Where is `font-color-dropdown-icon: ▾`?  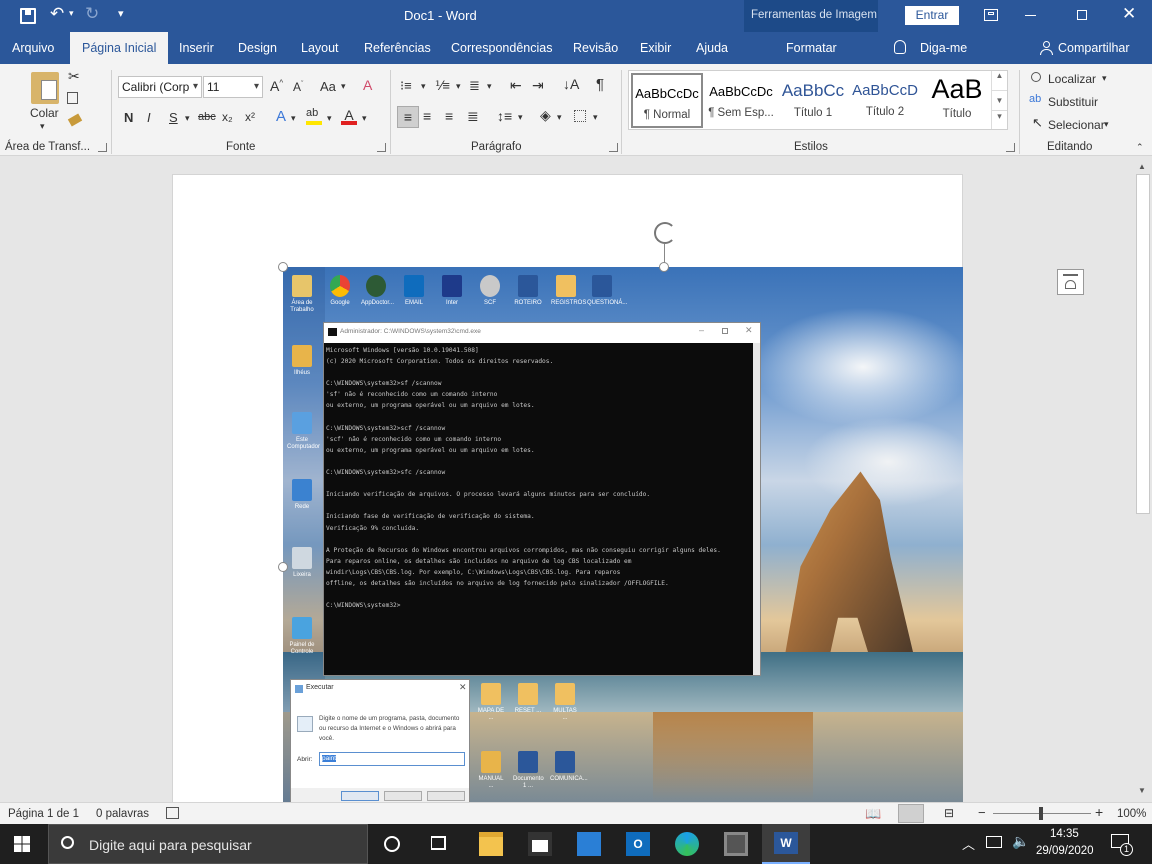 font-color-dropdown-icon: ▾ is located at coordinates (364, 118).